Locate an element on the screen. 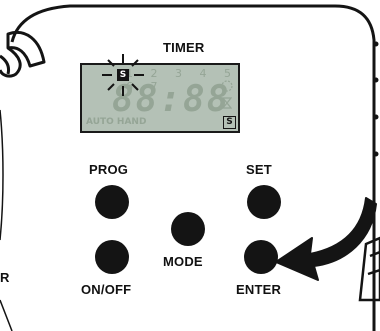  bell-icon is located at coordinates (23, 54).